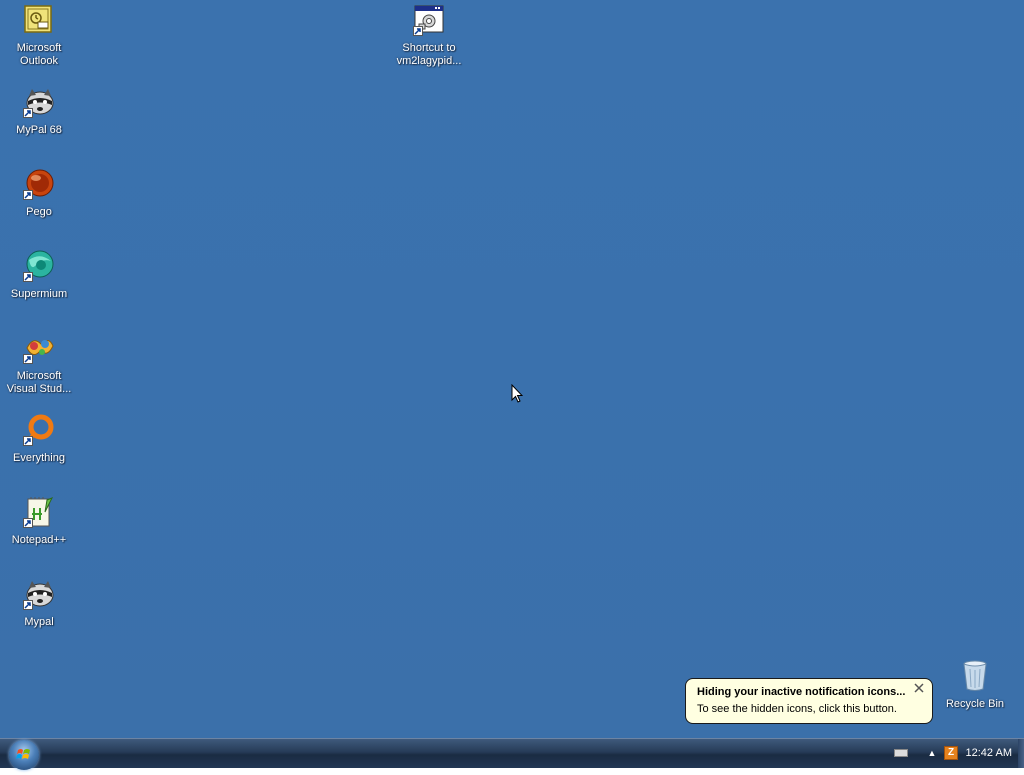 Image resolution: width=1024 pixels, height=775 pixels. What do you see at coordinates (39, 348) in the screenshot?
I see `visual-studio-icon` at bounding box center [39, 348].